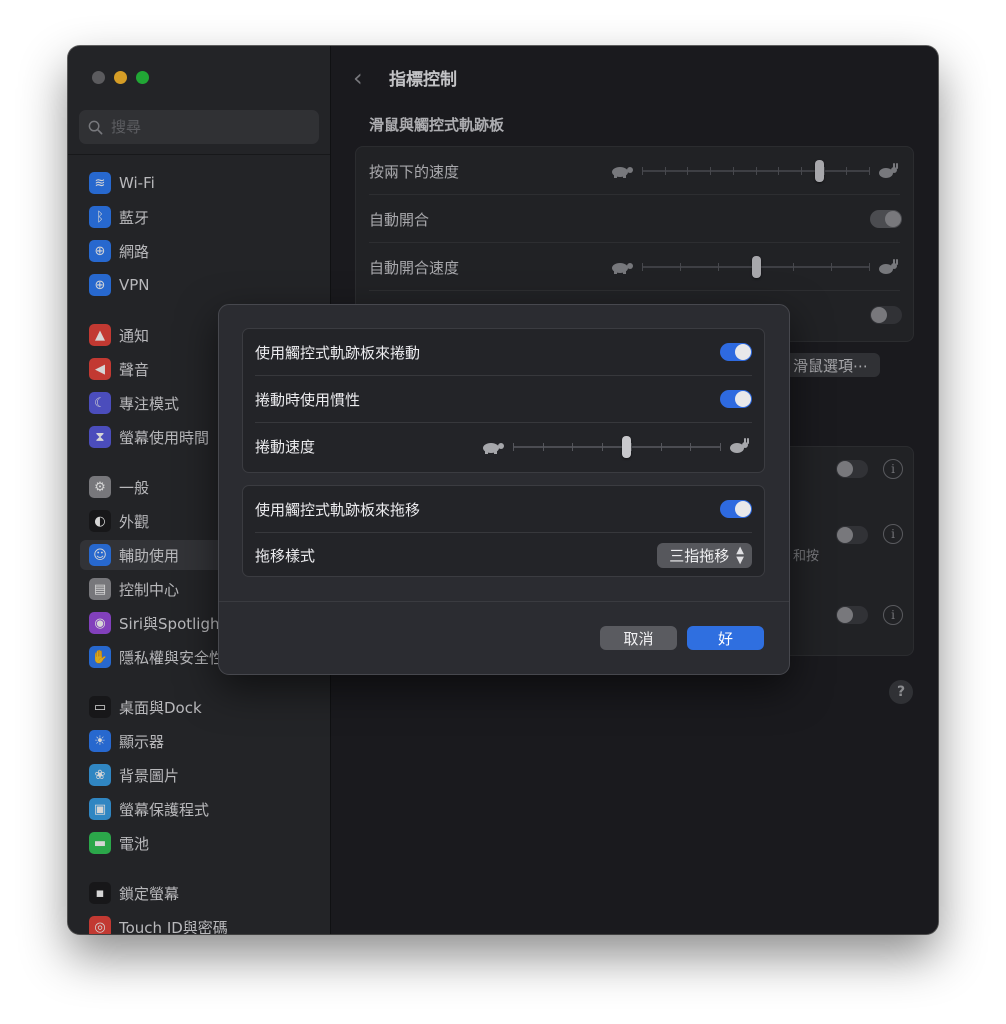 This screenshot has height=1024, width=1006. Describe the element at coordinates (503, 555) in the screenshot. I see `drag-style-row: 拖移樣式 三指拖移 ▲ ▼` at that location.